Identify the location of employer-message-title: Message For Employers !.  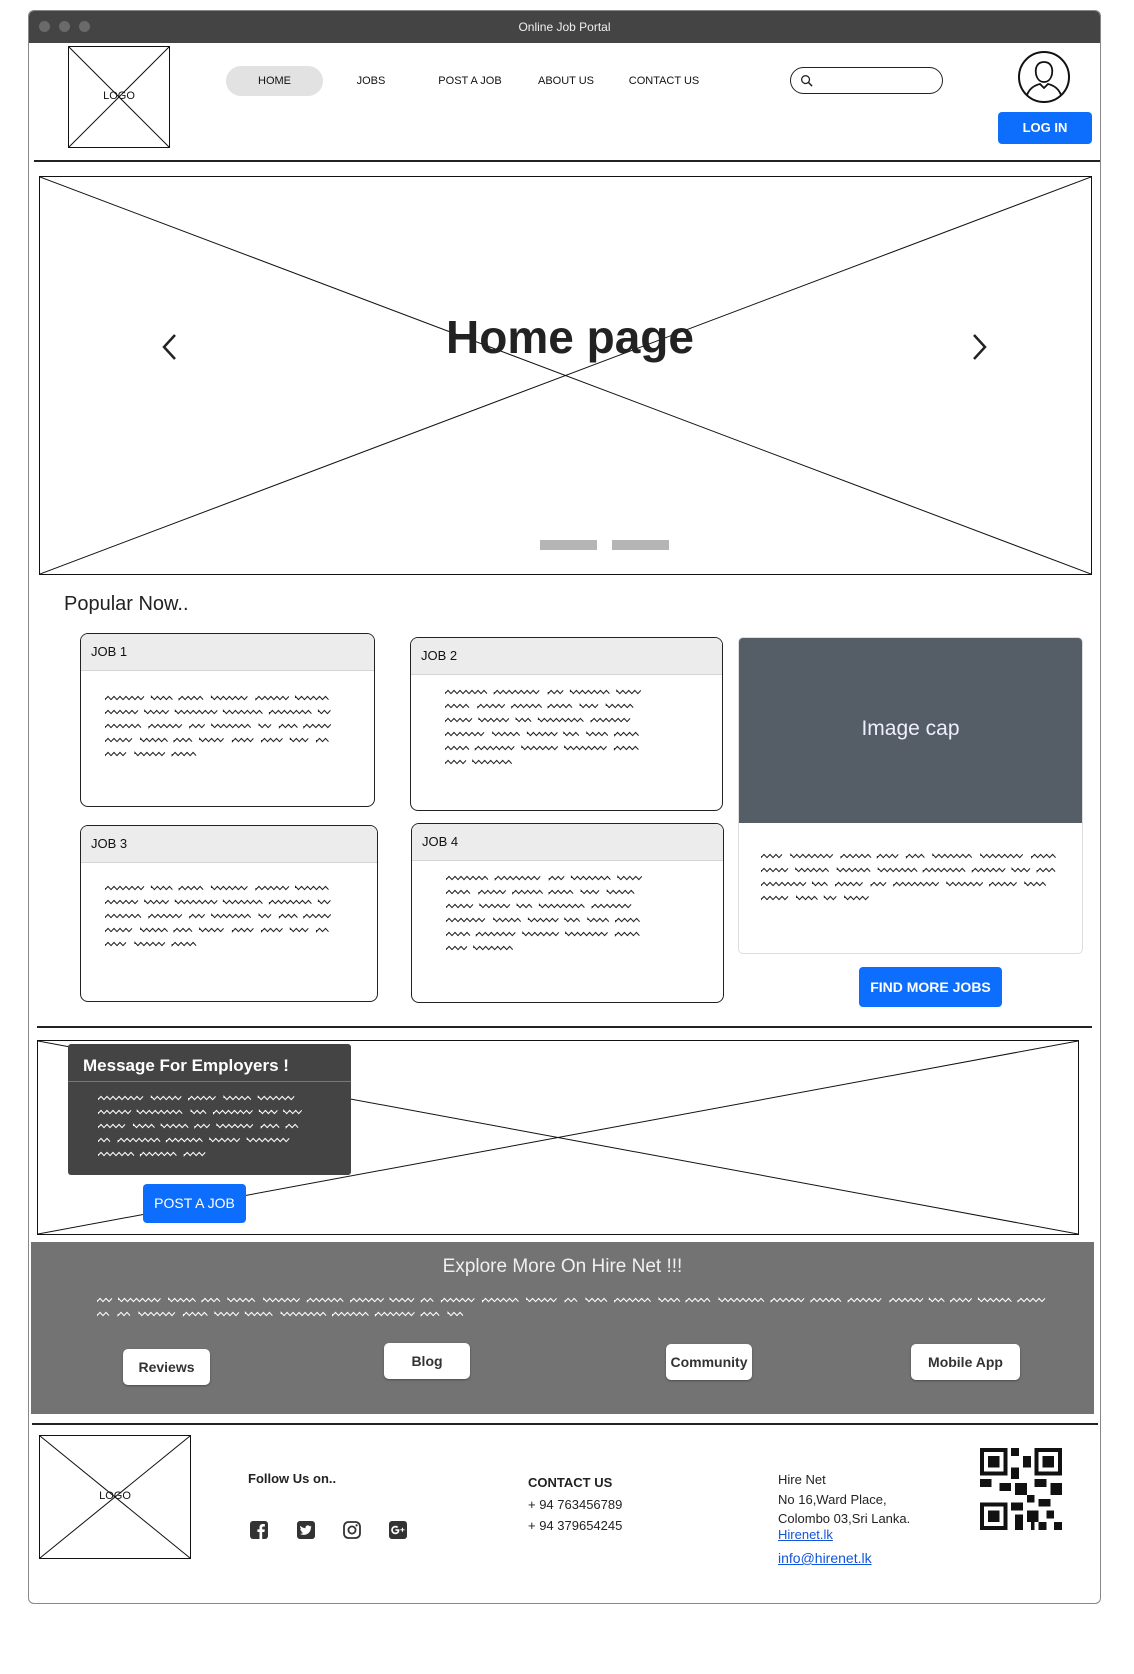
(186, 1065).